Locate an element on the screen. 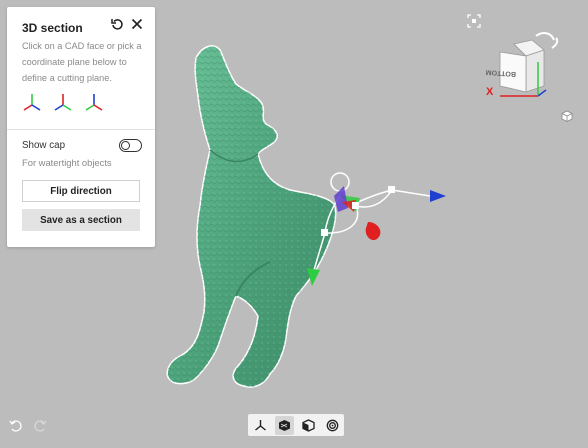  show-cap-hint: For watertight objects is located at coordinates (67, 162).